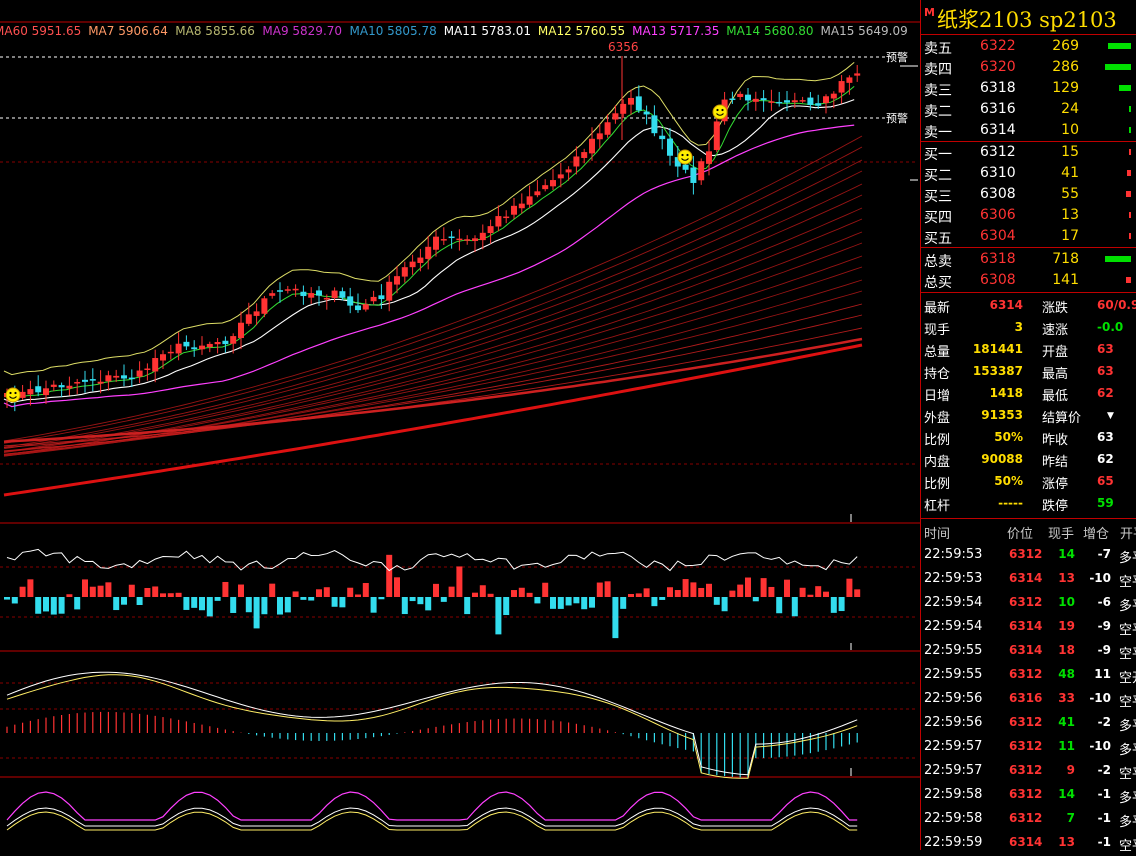 The image size is (1136, 856). What do you see at coordinates (1070, 236) in the screenshot?
I see `level-volume: 17` at bounding box center [1070, 236].